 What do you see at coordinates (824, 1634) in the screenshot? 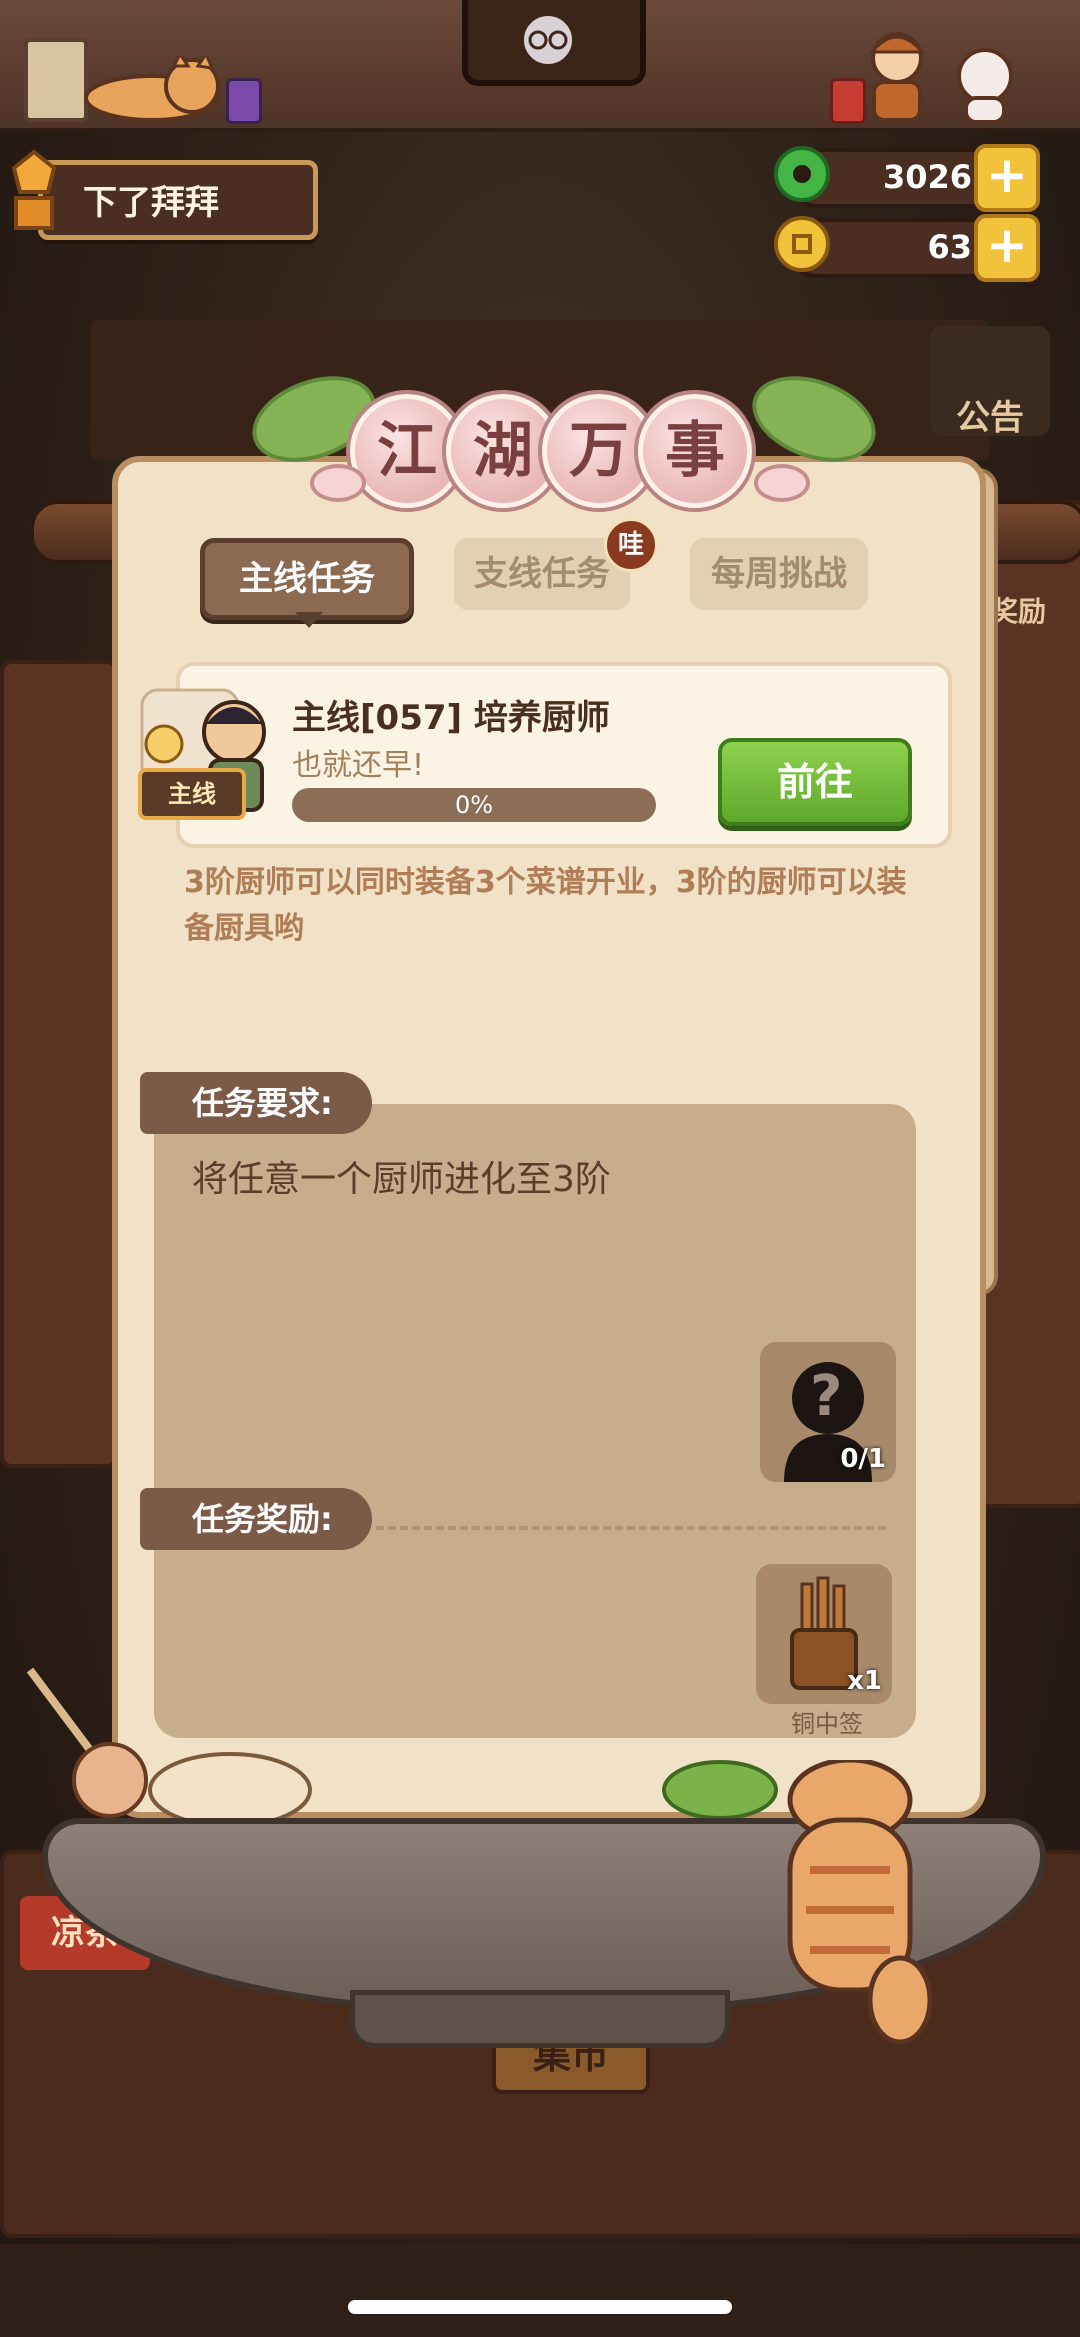
I see `reward-slot: x1` at bounding box center [824, 1634].